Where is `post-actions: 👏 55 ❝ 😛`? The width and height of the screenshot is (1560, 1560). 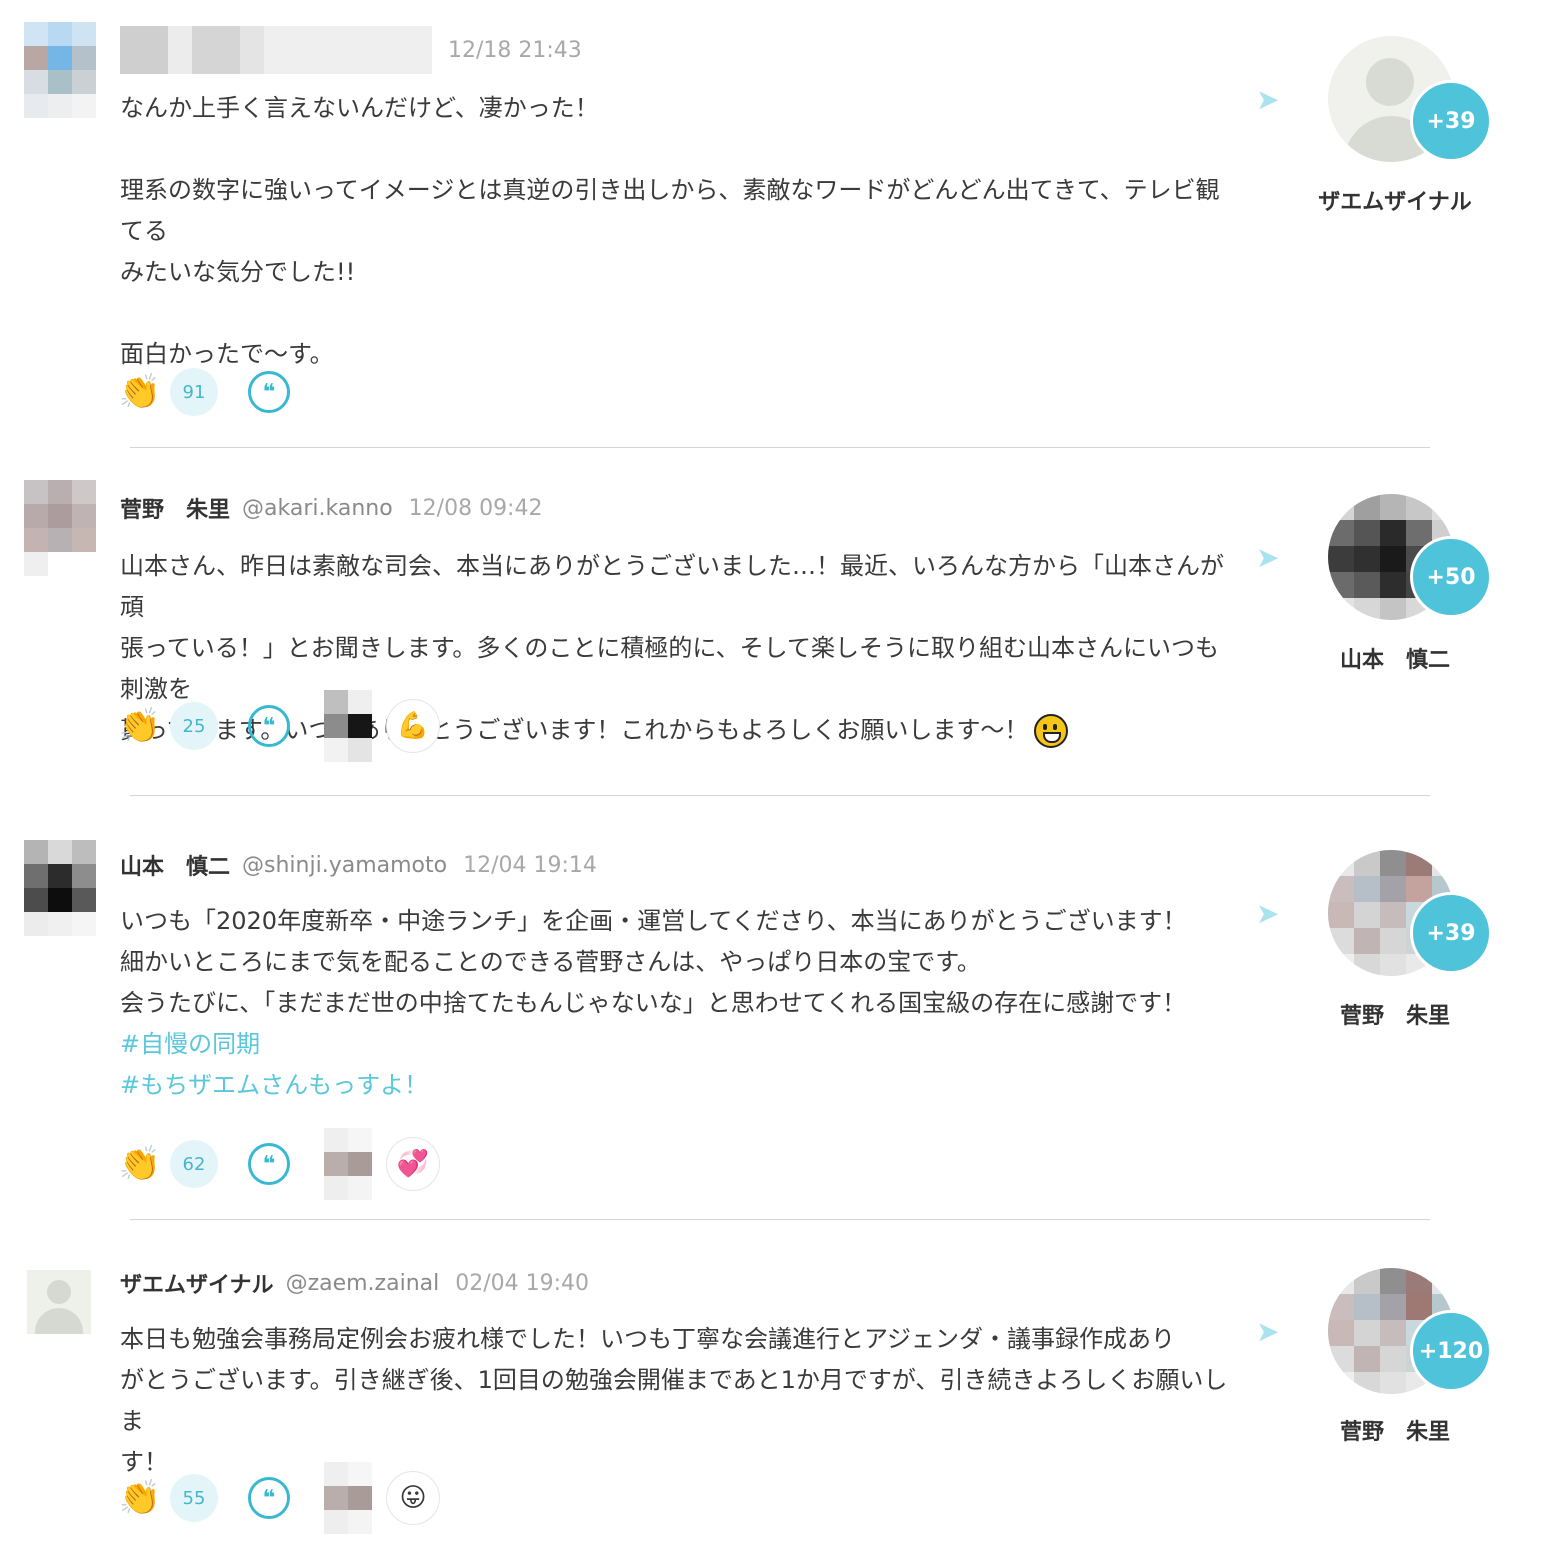
post-actions: 👏 55 ❝ 😛 is located at coordinates (279, 1498).